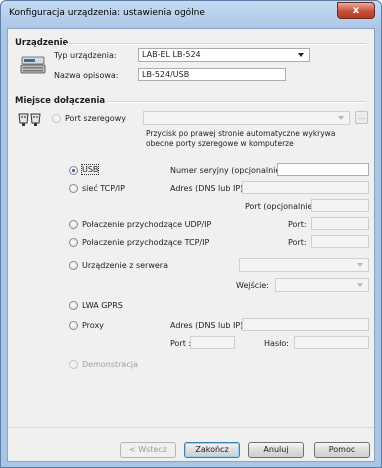 Image resolution: width=382 pixels, height=468 pixels. I want to click on connection-section-title: Miejsce dołączenia, so click(60, 101).